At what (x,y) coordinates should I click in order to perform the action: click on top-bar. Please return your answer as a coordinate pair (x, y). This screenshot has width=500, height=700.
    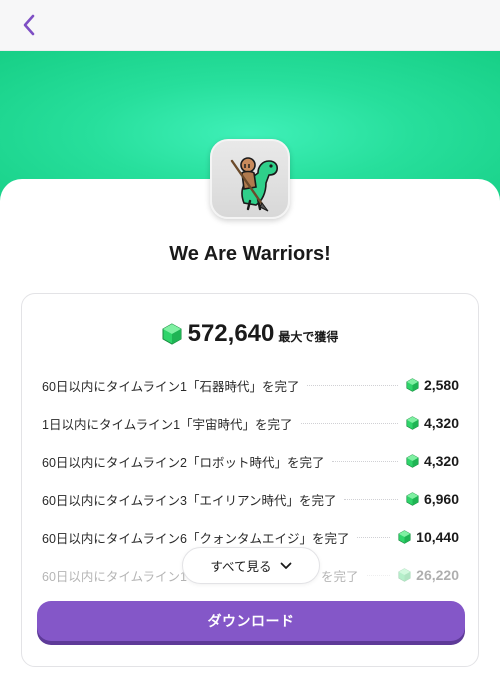
    Looking at the image, I should click on (250, 25).